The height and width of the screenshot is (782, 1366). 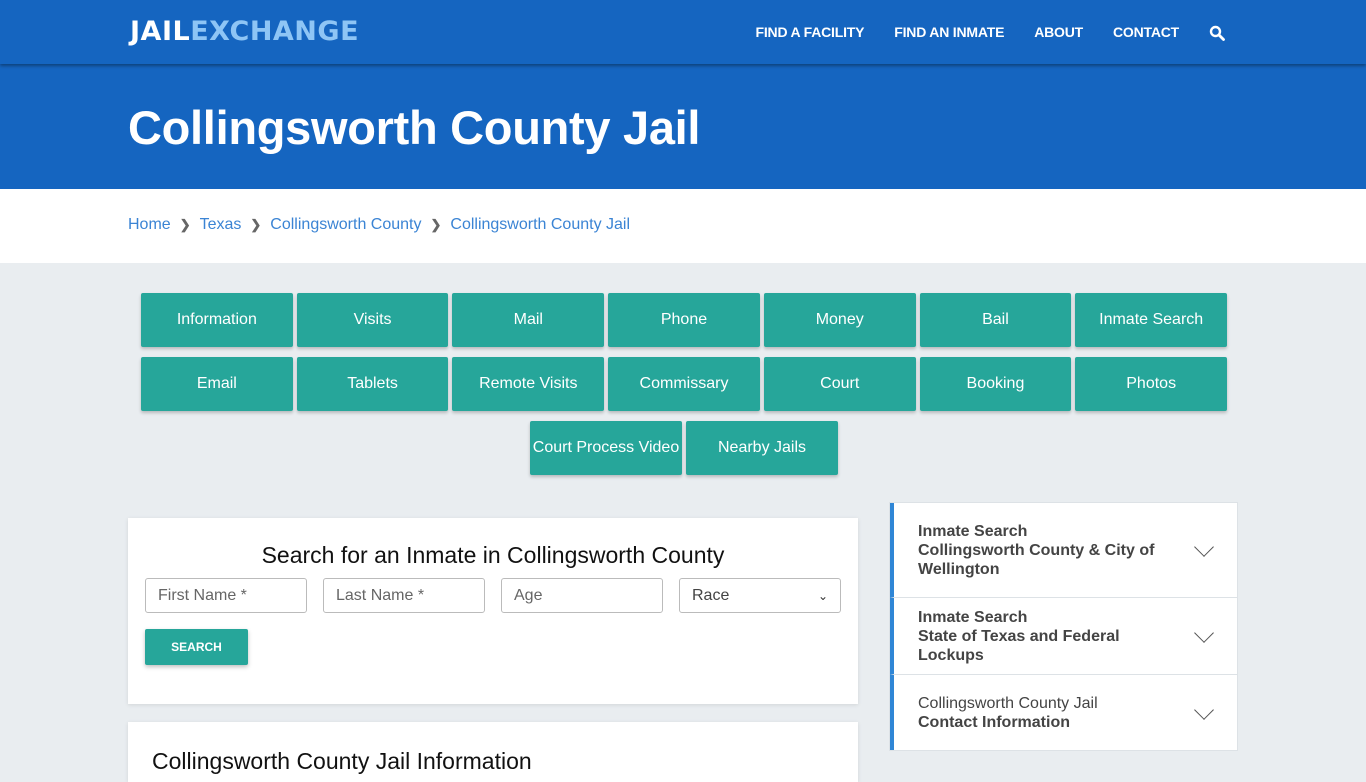 I want to click on accordion-line1: Collingsworth County Jail, so click(x=1008, y=703).